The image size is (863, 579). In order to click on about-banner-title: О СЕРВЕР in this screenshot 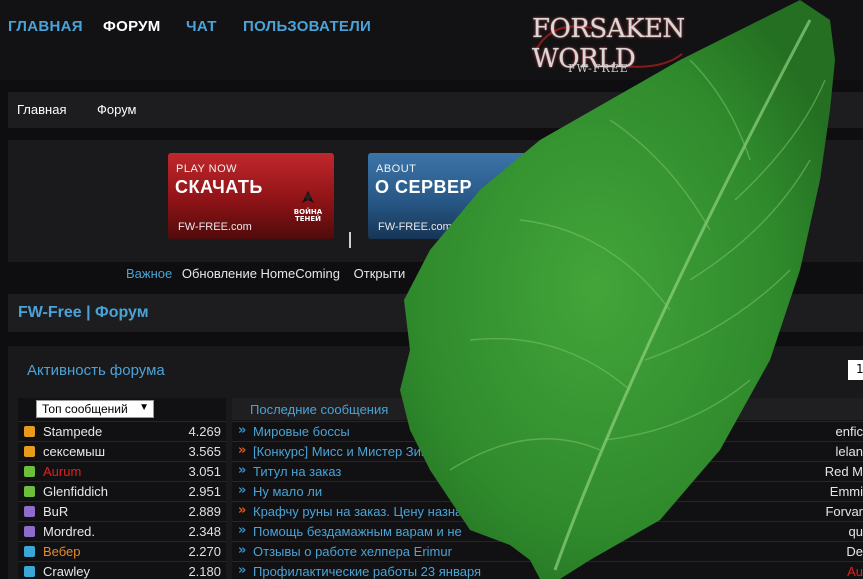, I will do `click(424, 187)`.